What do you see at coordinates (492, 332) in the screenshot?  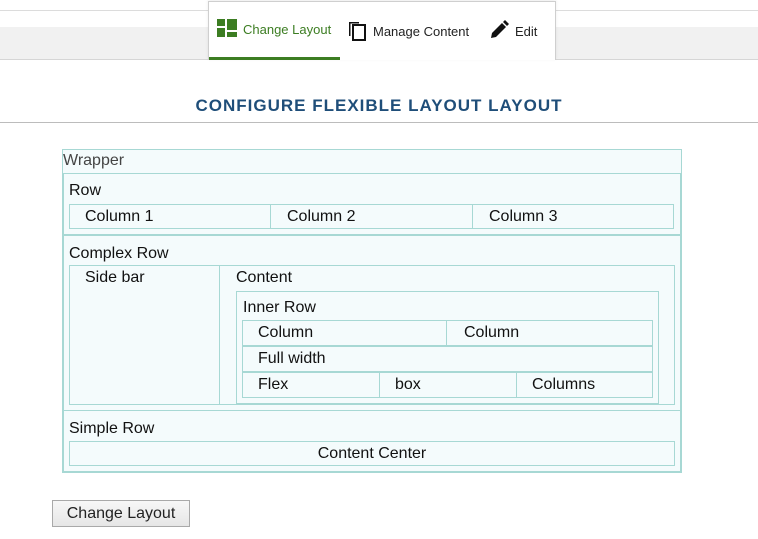 I see `inner-column-2-label: Column` at bounding box center [492, 332].